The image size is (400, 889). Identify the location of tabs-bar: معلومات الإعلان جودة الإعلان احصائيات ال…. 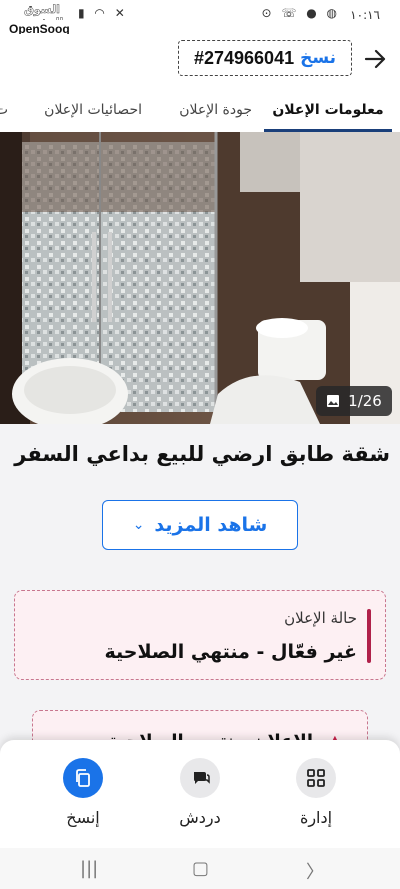
(200, 110).